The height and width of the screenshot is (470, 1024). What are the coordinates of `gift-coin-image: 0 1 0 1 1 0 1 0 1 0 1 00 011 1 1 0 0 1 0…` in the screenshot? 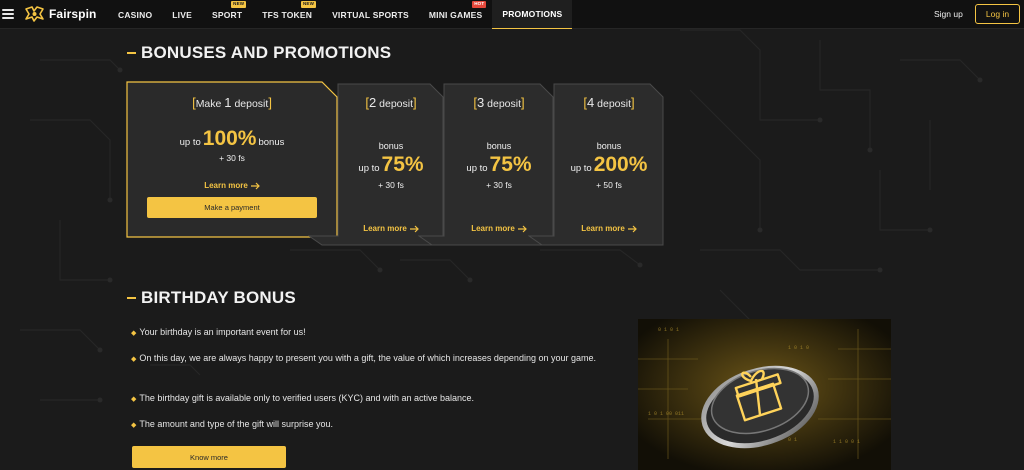 It's located at (764, 394).